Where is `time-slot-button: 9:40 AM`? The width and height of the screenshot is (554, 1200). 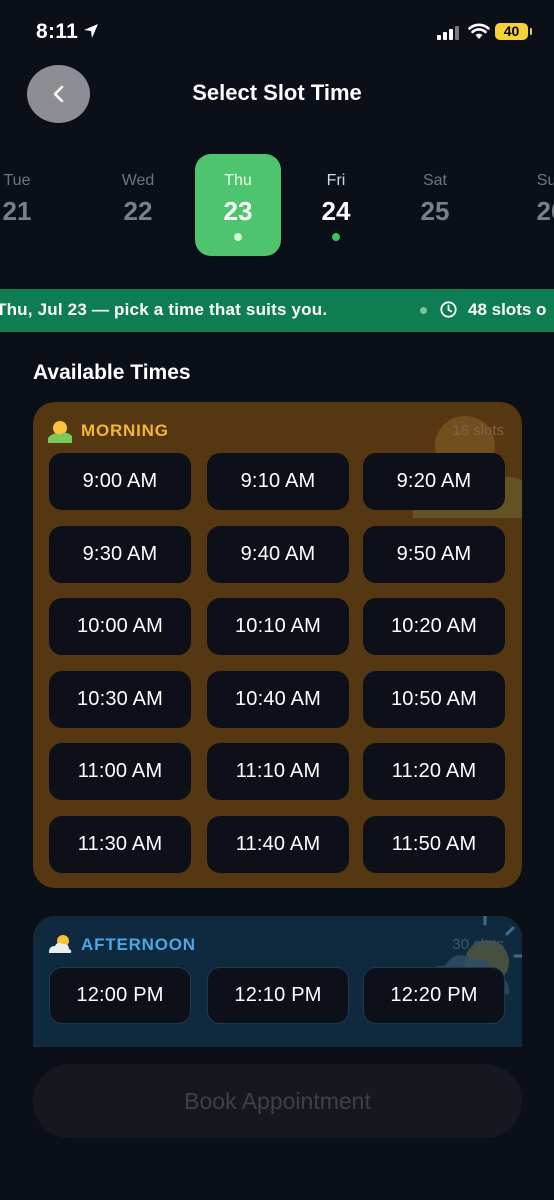
time-slot-button: 9:40 AM is located at coordinates (278, 554).